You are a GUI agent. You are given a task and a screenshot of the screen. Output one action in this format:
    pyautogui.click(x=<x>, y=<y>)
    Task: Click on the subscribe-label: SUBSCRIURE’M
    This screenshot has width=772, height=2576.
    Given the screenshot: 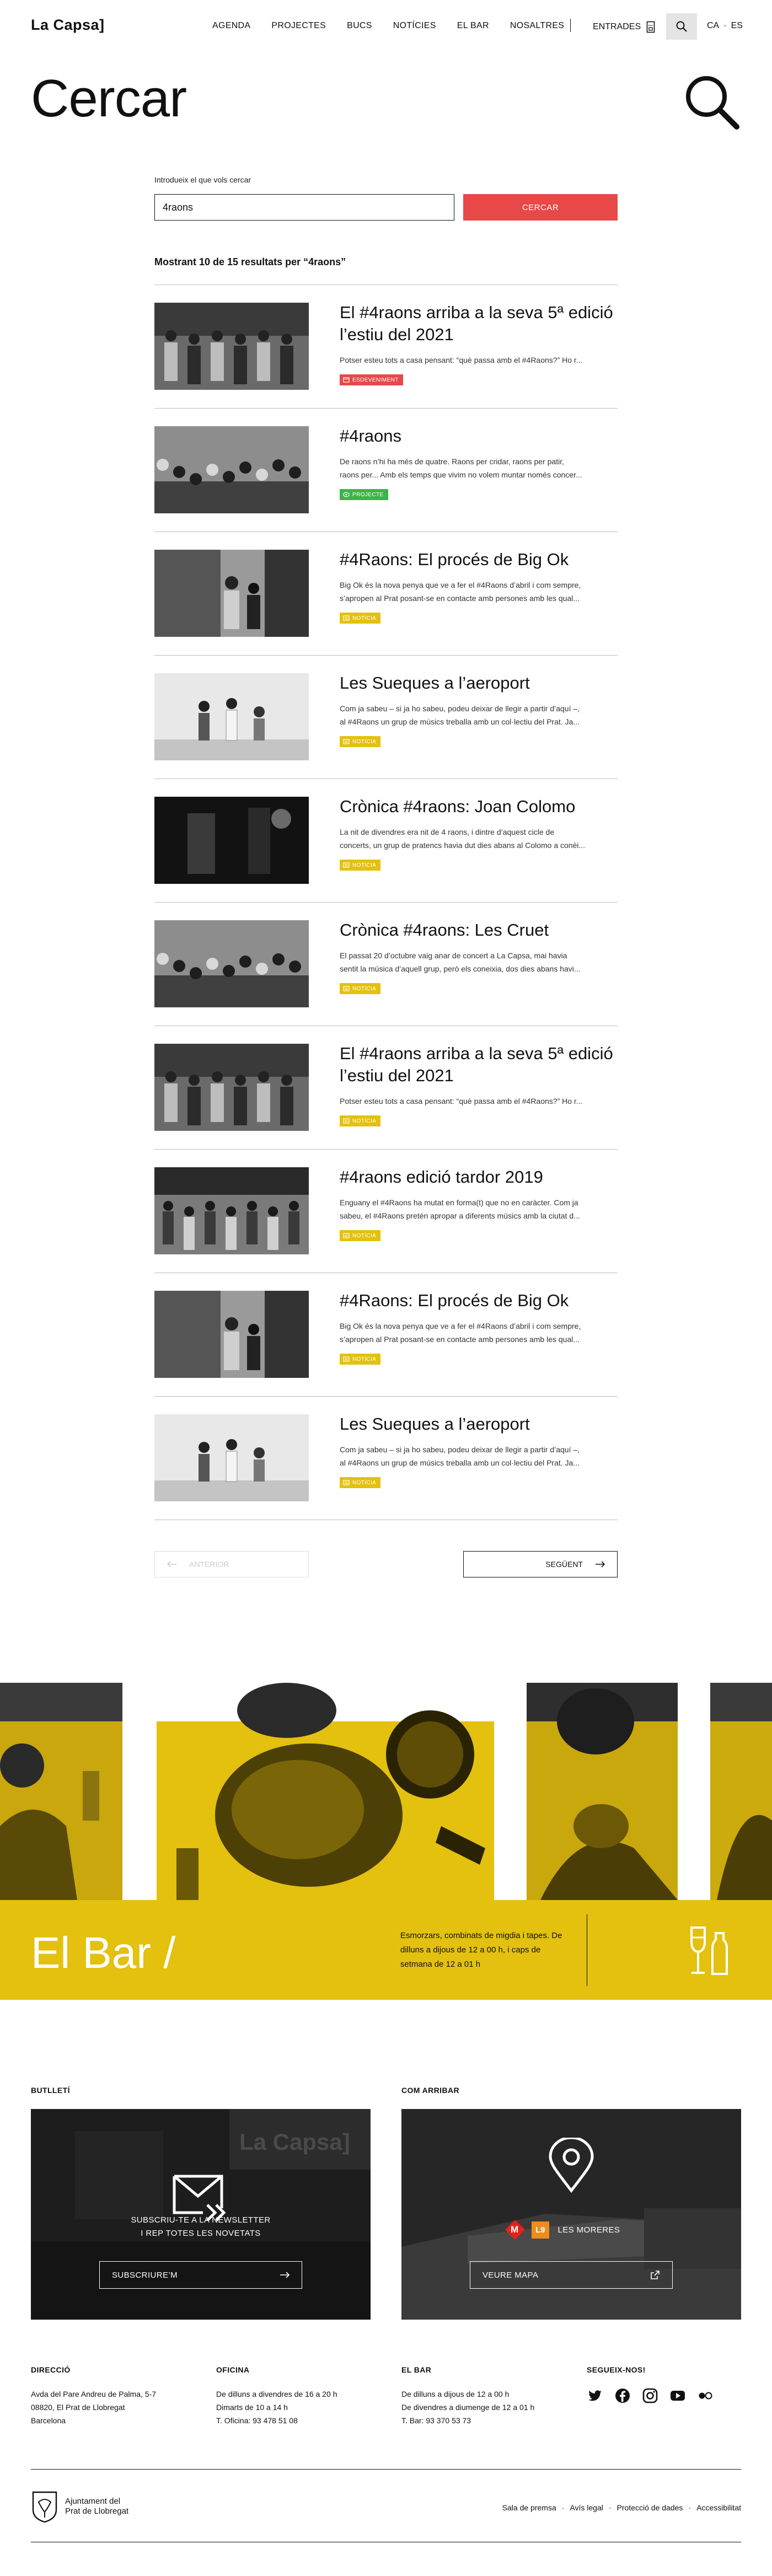 What is the action you would take?
    pyautogui.click(x=145, y=2275)
    